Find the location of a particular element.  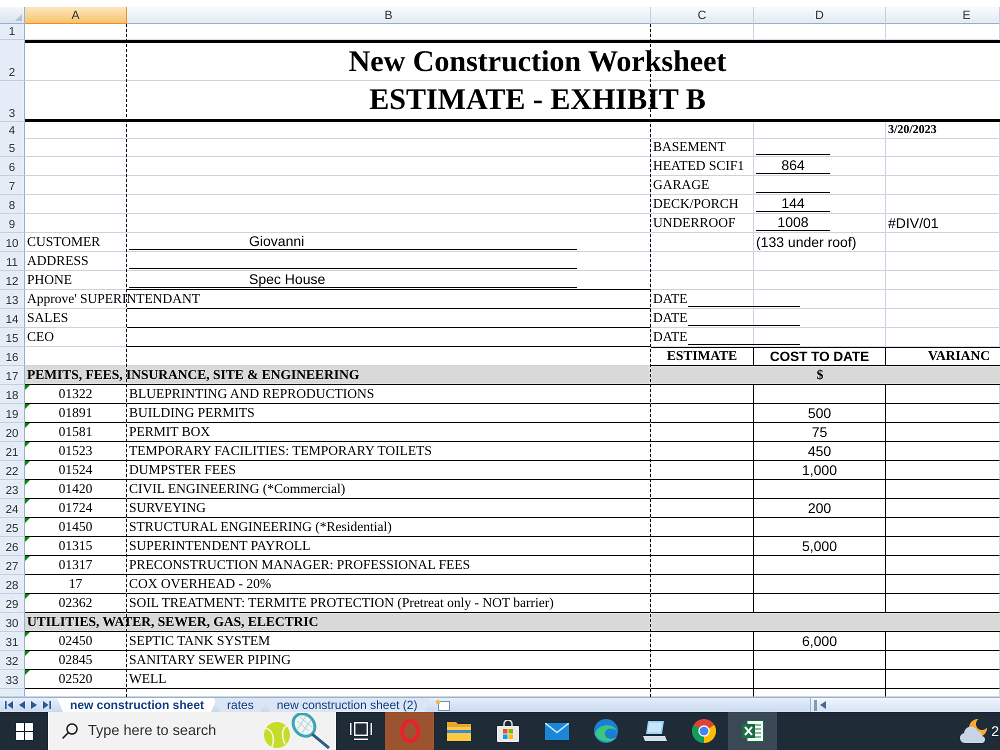

item-description: BUILDING PERMITS is located at coordinates (192, 413).